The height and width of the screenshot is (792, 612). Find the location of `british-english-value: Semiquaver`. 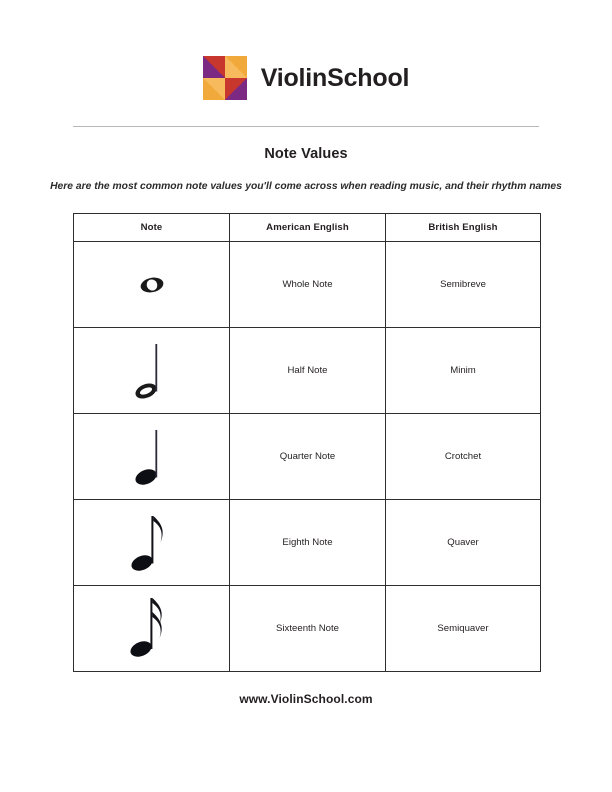

british-english-value: Semiquaver is located at coordinates (463, 628).